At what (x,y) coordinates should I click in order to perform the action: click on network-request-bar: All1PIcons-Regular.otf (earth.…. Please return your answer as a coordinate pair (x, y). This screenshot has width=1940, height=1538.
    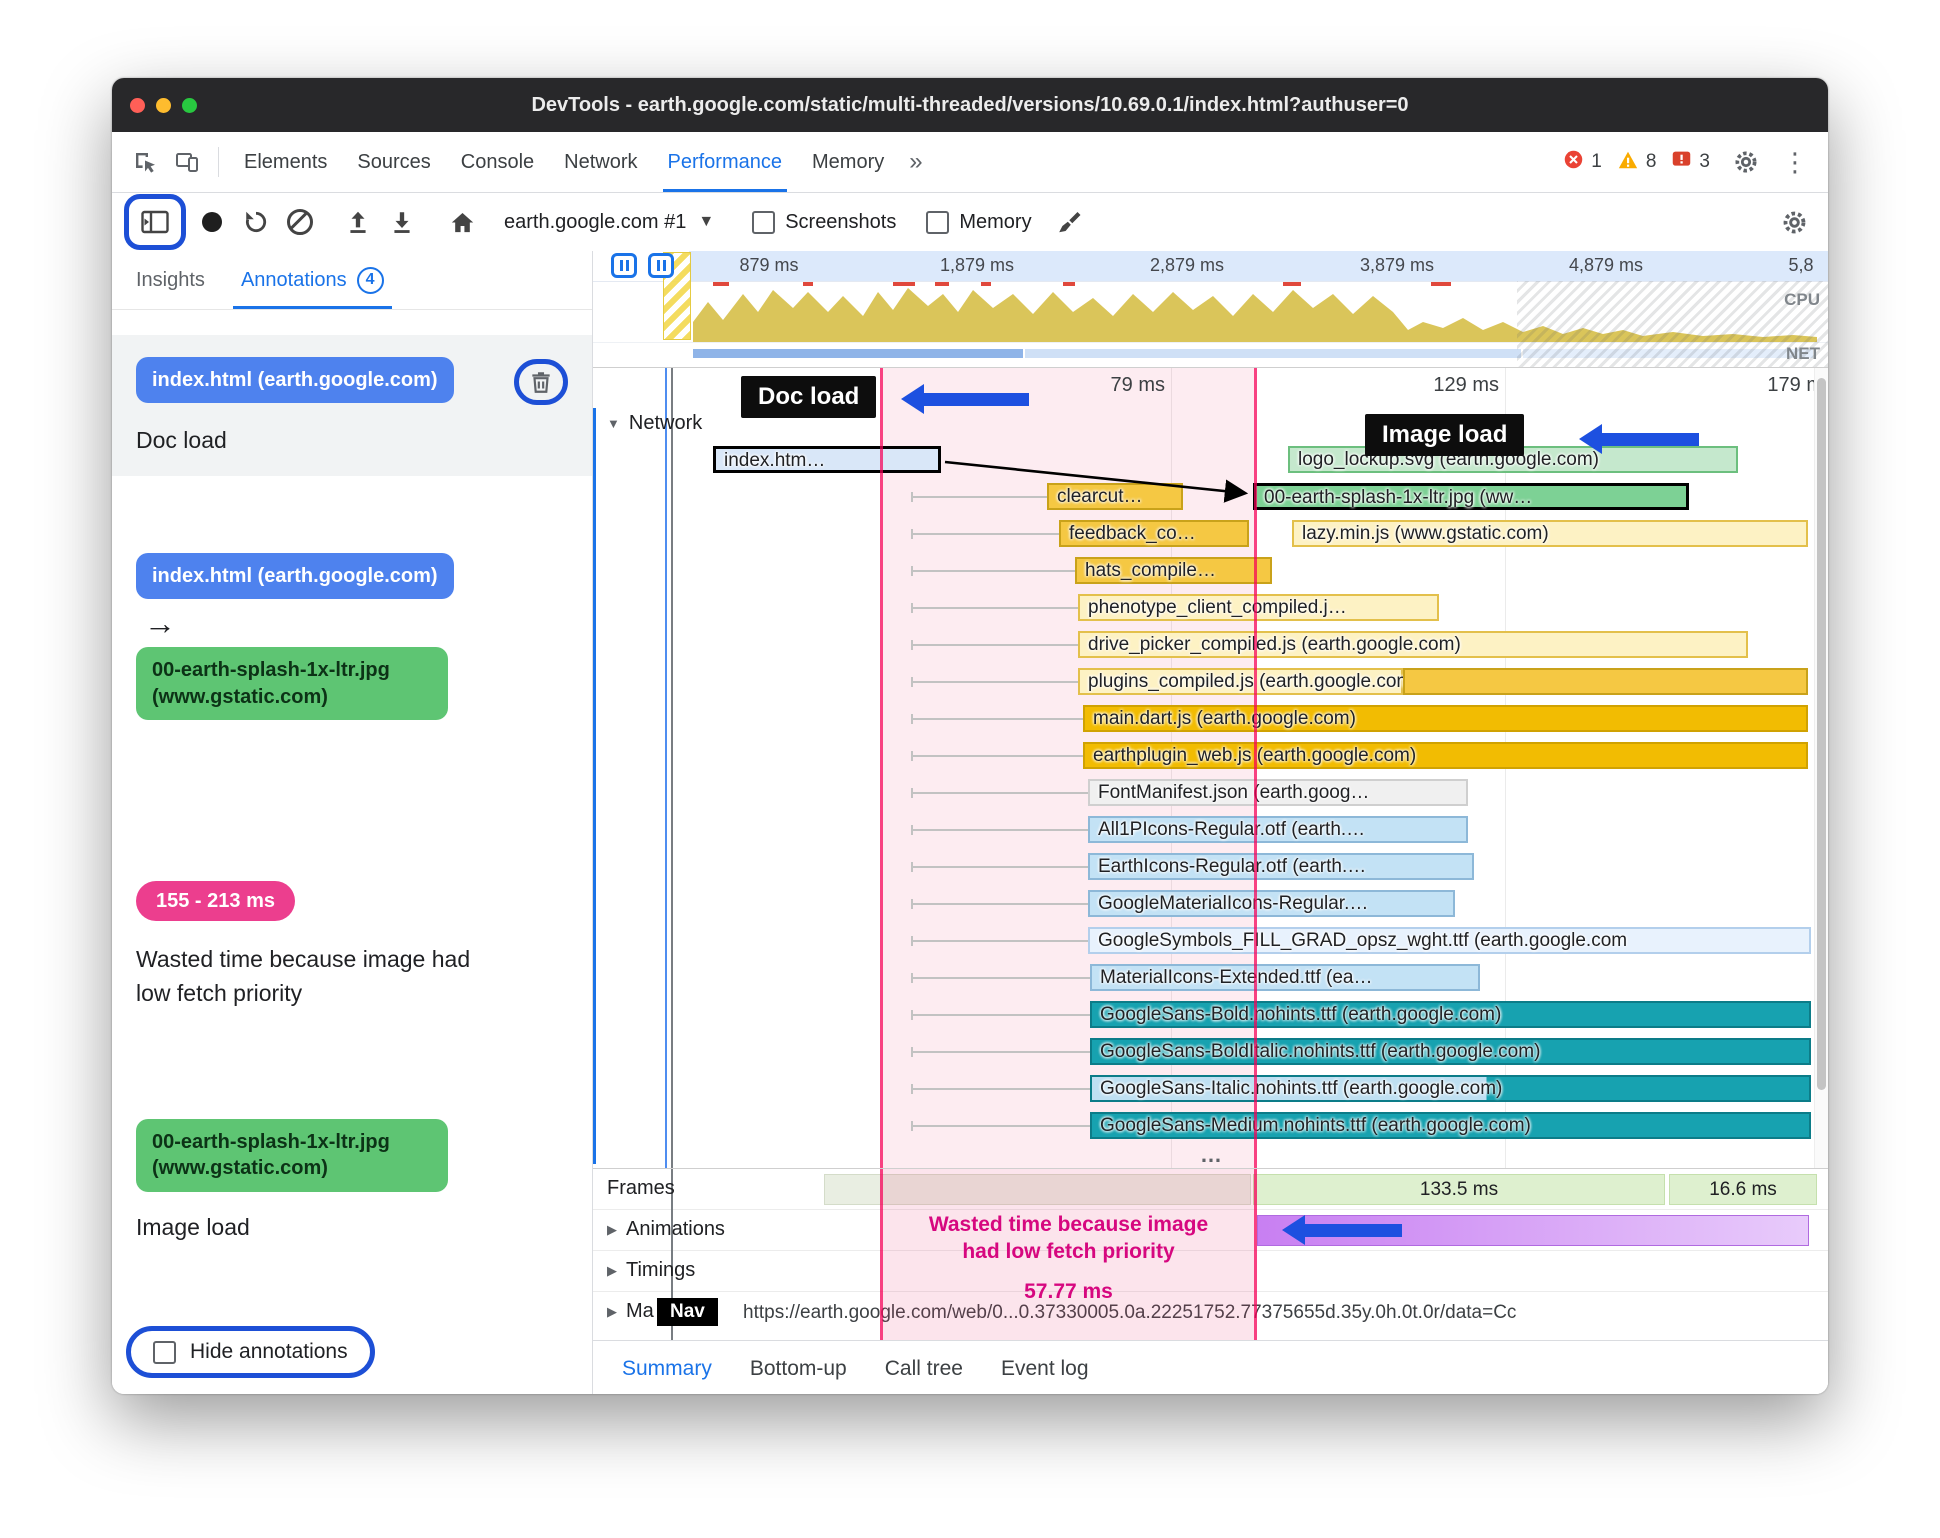
    Looking at the image, I should click on (1278, 829).